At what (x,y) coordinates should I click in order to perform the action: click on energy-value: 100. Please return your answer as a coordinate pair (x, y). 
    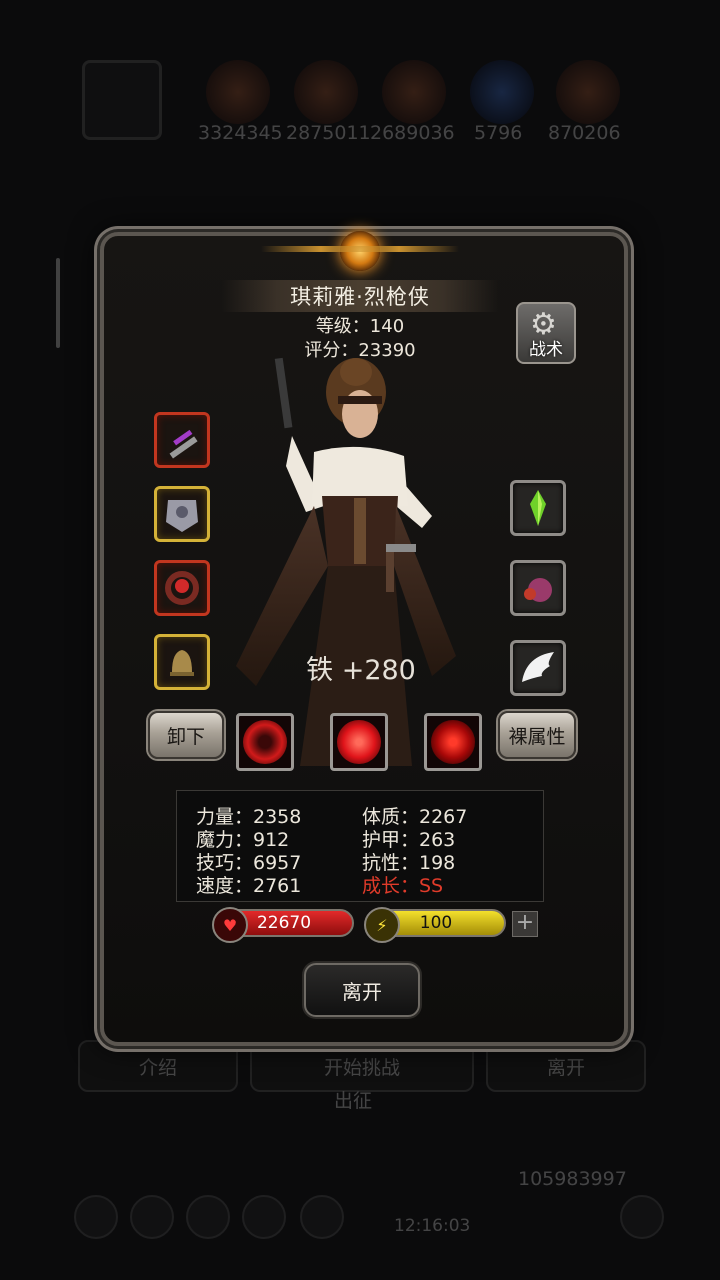
    Looking at the image, I should click on (436, 923).